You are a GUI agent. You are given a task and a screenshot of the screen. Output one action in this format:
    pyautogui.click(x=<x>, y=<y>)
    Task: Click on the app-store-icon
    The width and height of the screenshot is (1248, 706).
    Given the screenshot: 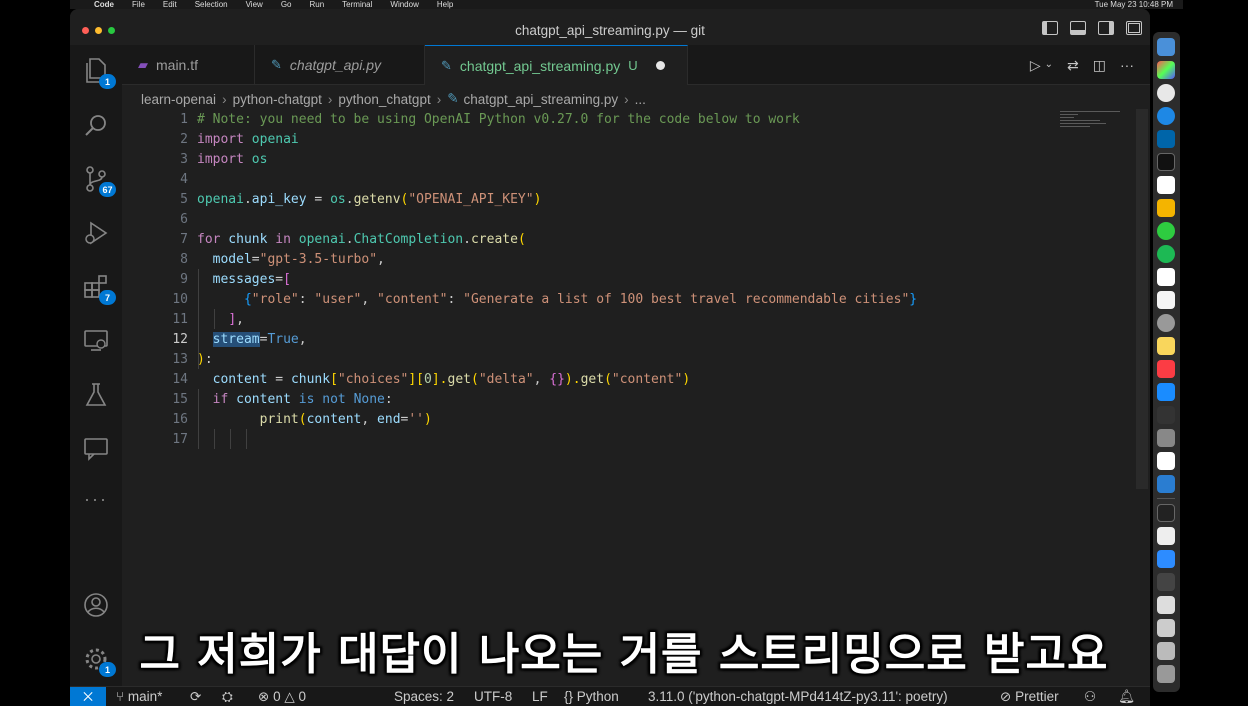 What is the action you would take?
    pyautogui.click(x=1166, y=392)
    